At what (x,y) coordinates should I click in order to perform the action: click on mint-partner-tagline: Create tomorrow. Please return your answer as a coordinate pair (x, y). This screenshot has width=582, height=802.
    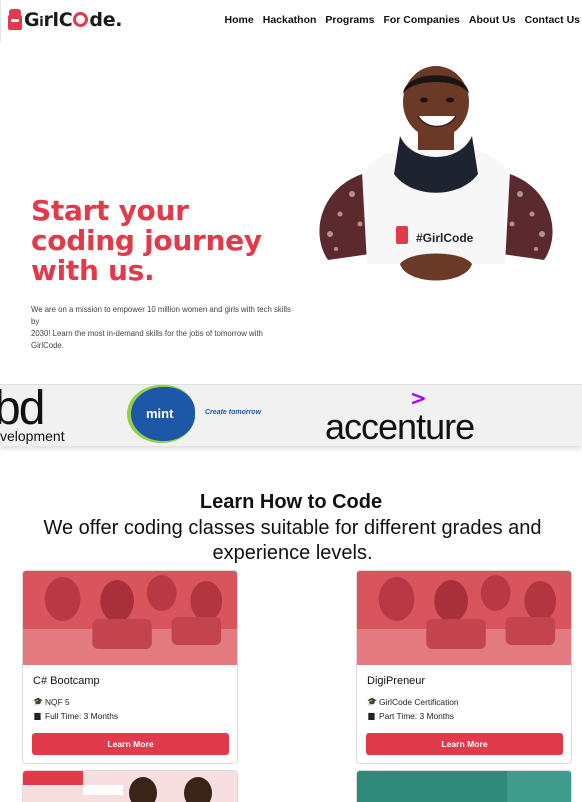
    Looking at the image, I should click on (233, 412).